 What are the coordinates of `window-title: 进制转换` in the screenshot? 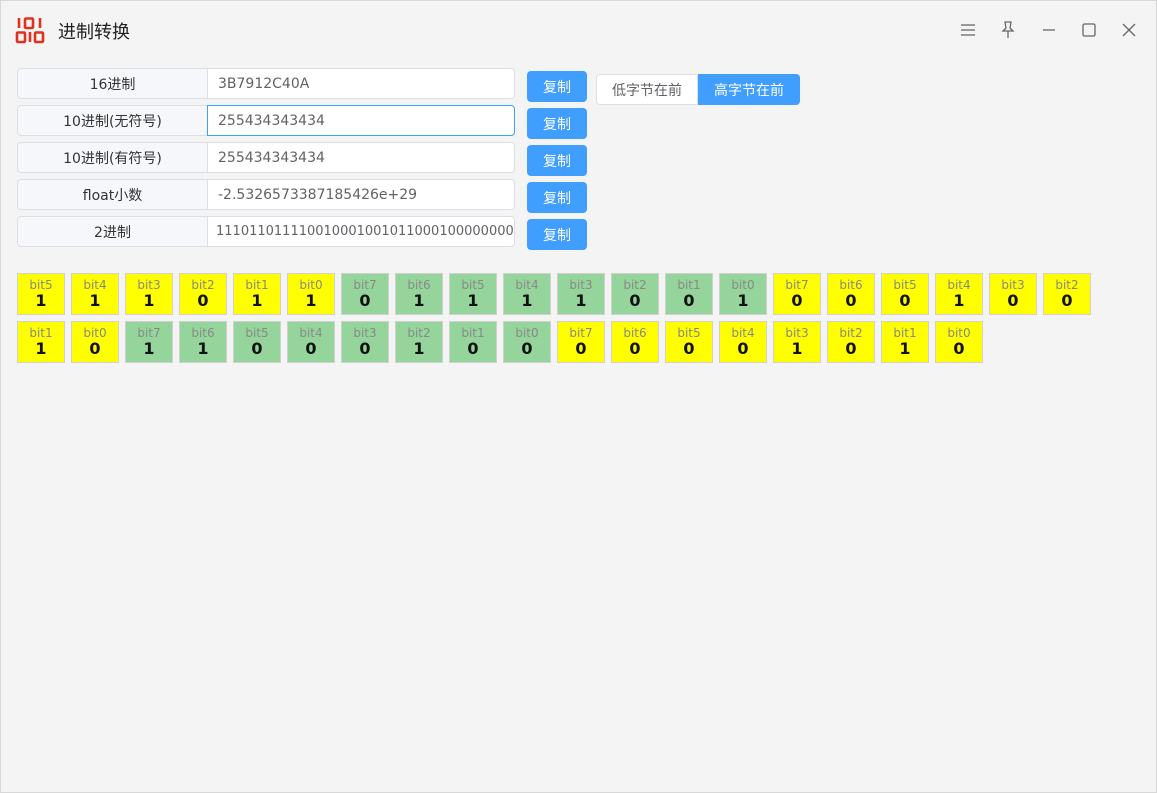 It's located at (94, 32).